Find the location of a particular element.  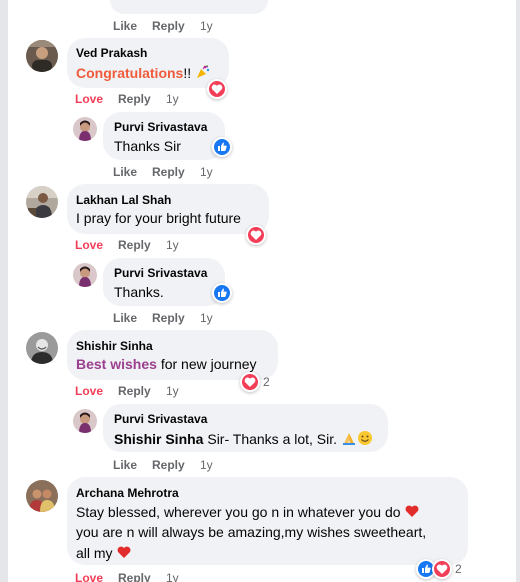

highlighted-word: Congratulations is located at coordinates (130, 73).